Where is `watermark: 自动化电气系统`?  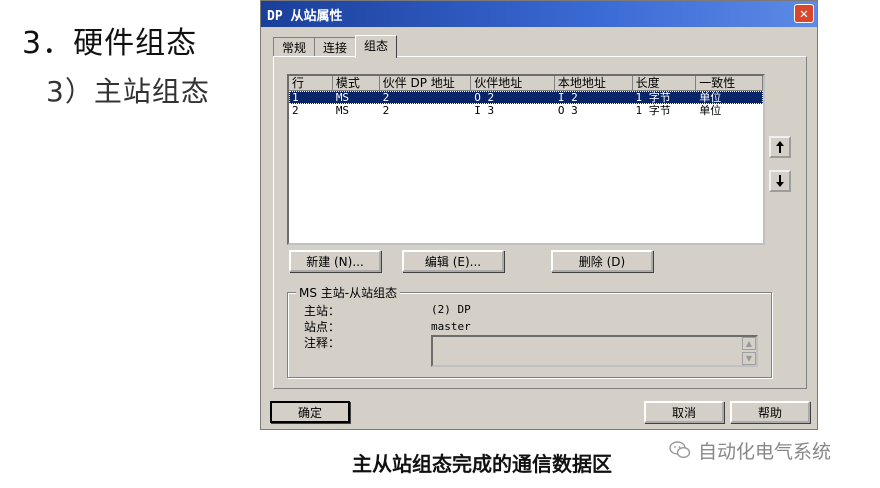
watermark: 自动化电气系统 is located at coordinates (749, 450).